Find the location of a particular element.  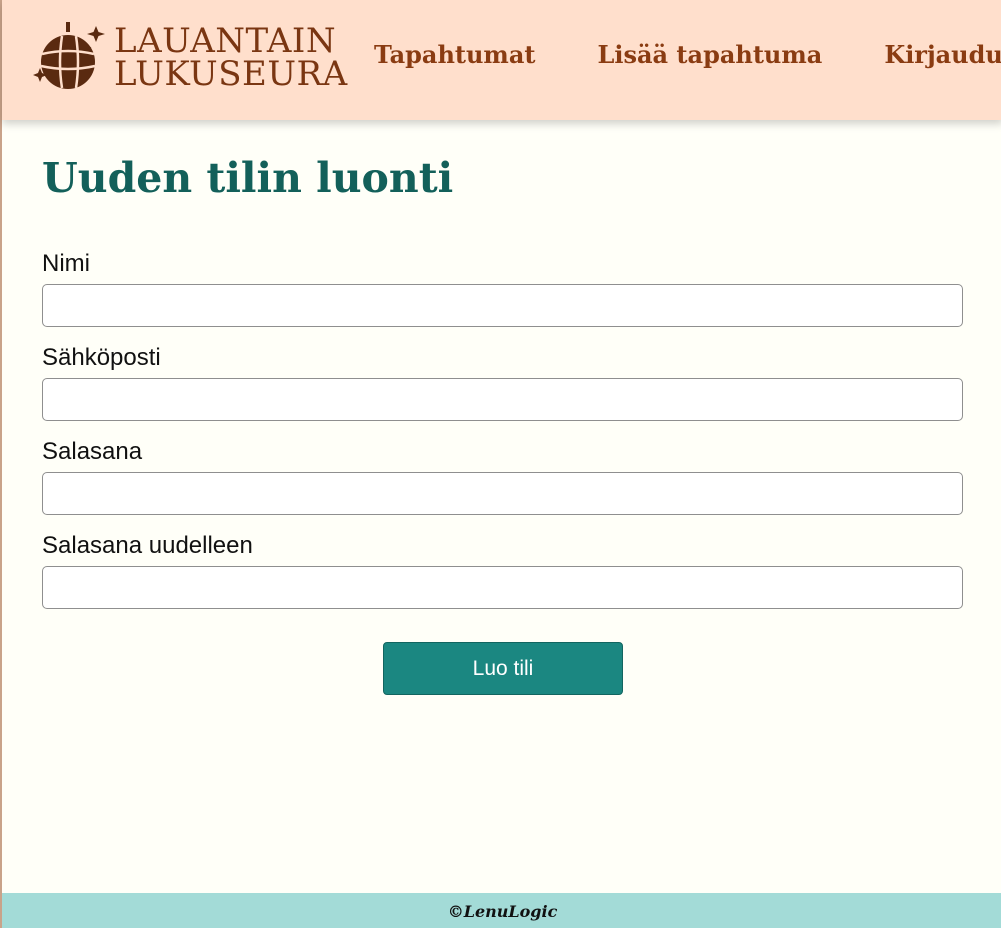

password-input is located at coordinates (502, 493).